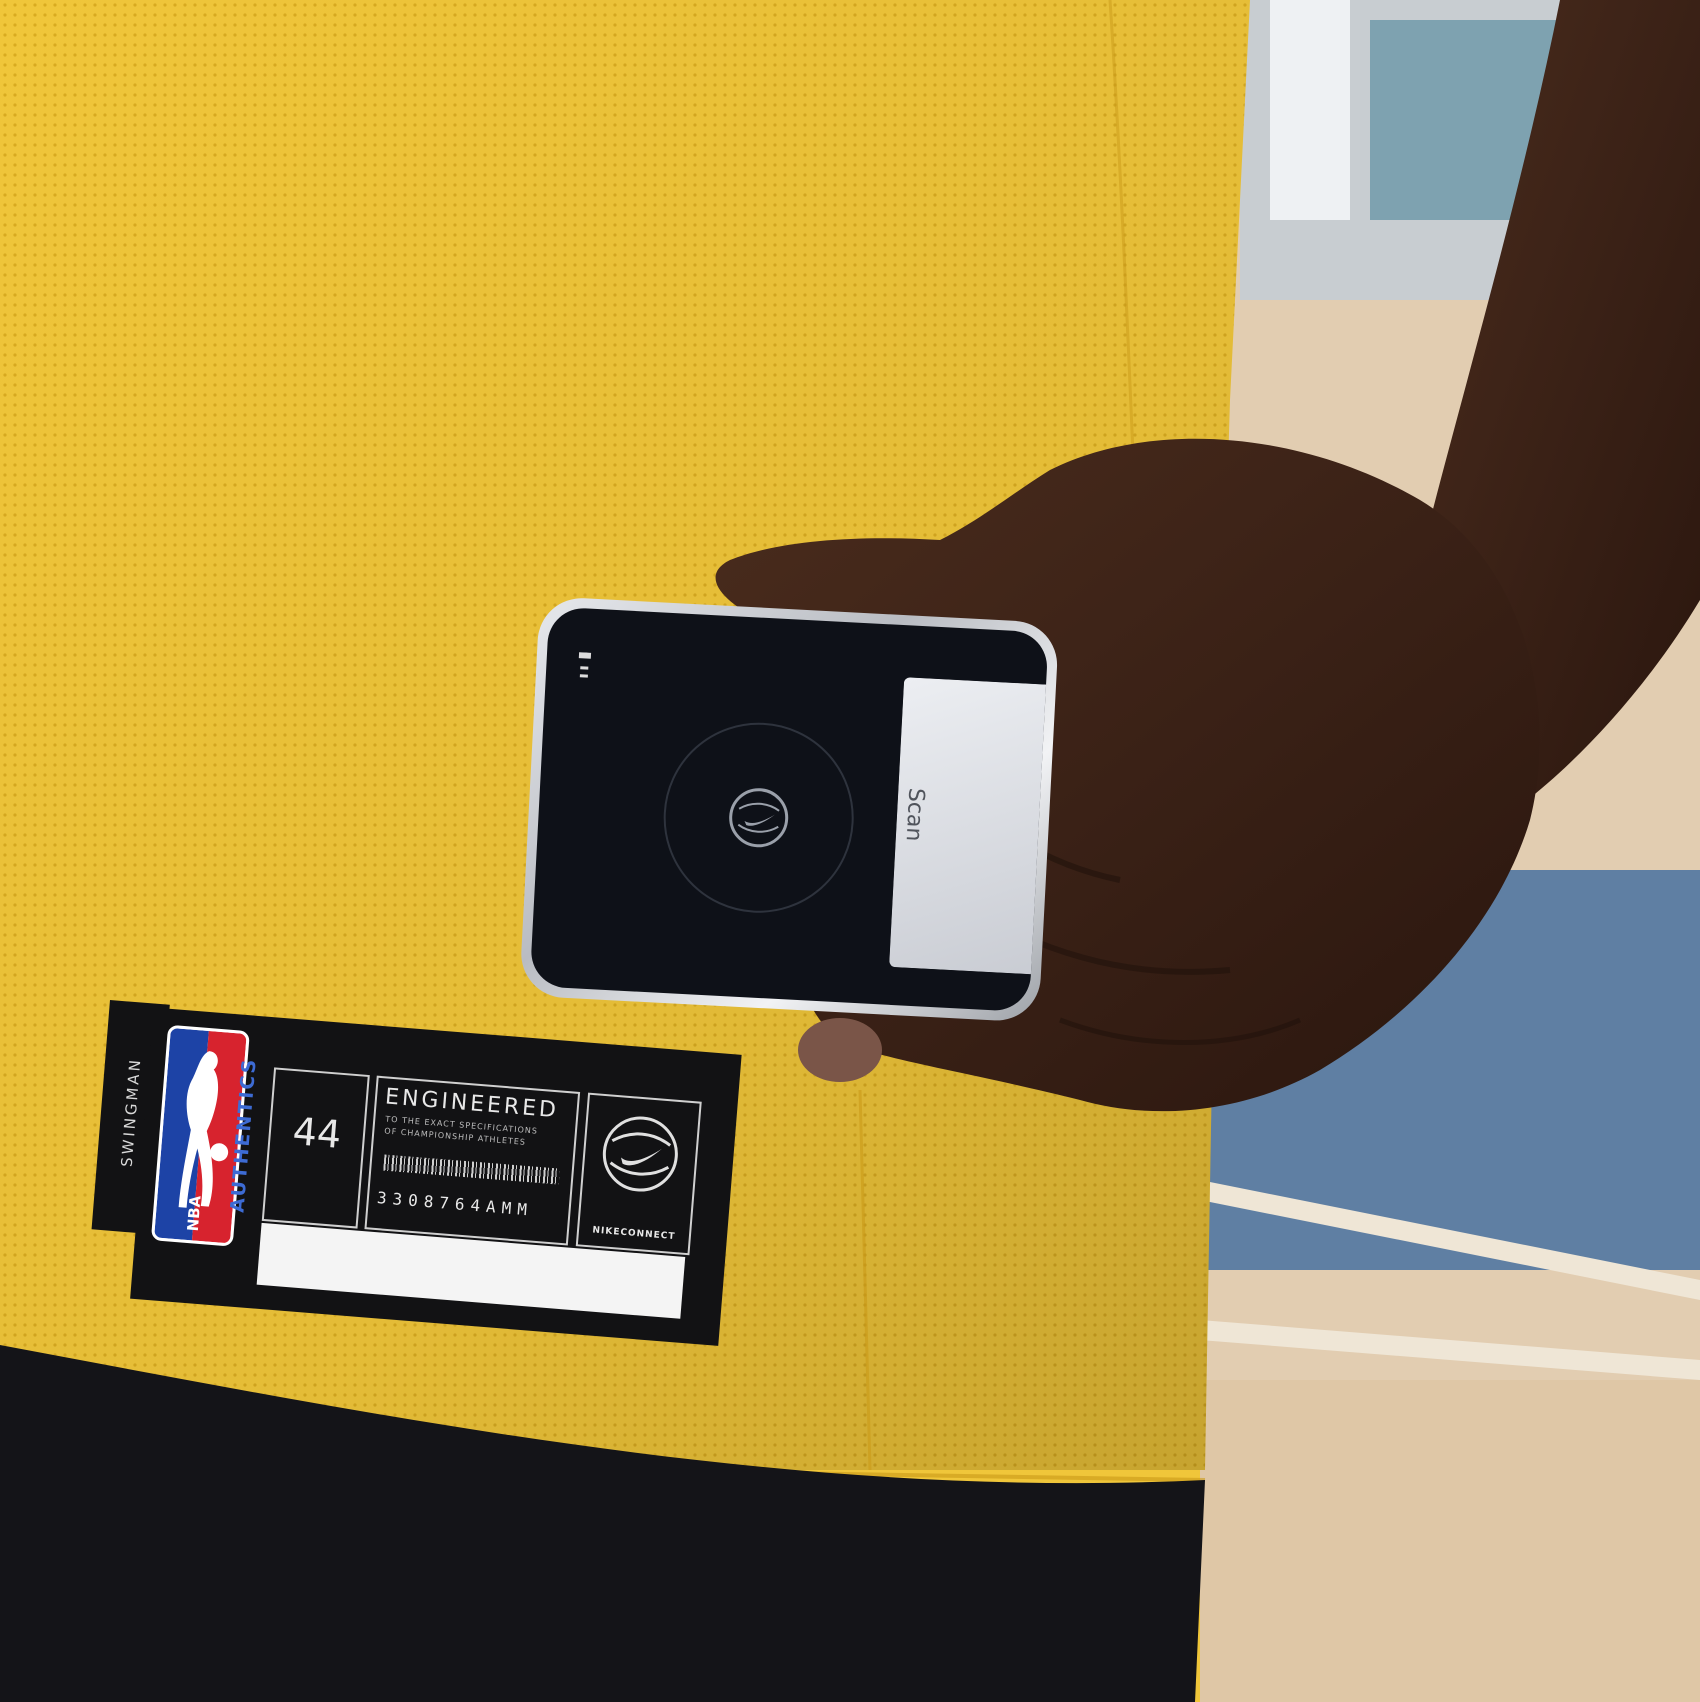 The width and height of the screenshot is (1700, 1702). What do you see at coordinates (194, 1213) in the screenshot?
I see `nba-logo-text: NBA` at bounding box center [194, 1213].